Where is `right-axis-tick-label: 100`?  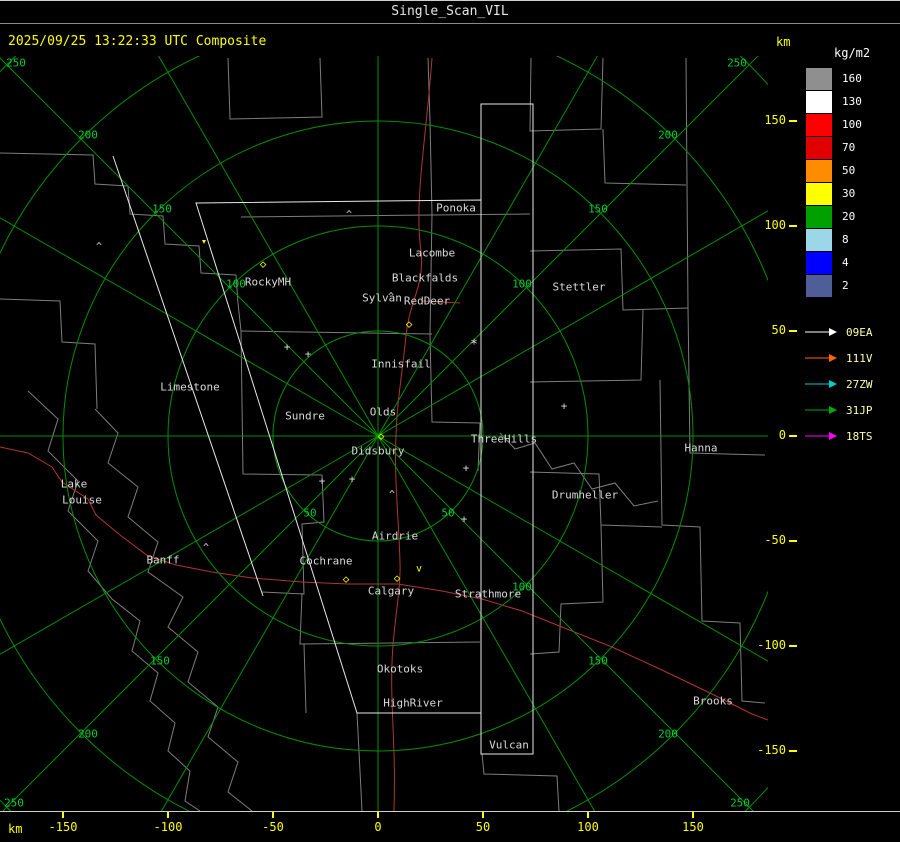 right-axis-tick-label: 100 is located at coordinates (775, 225).